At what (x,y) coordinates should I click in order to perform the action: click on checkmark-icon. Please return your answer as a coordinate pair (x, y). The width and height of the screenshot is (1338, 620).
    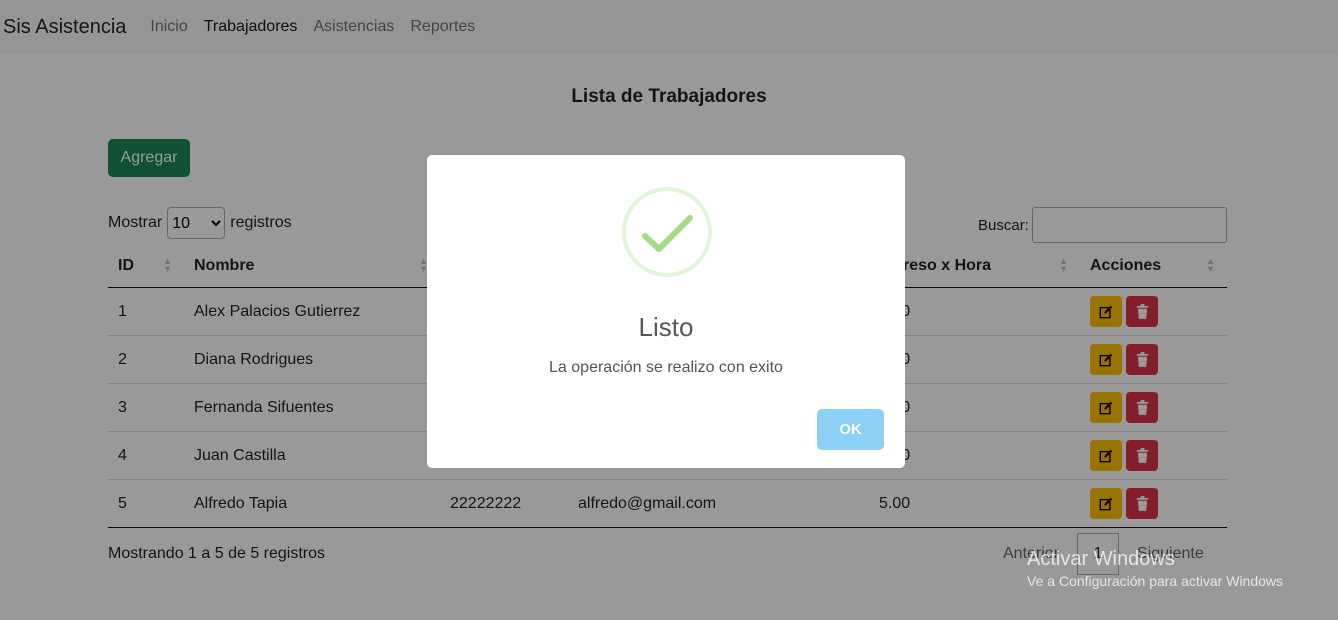
    Looking at the image, I should click on (667, 233).